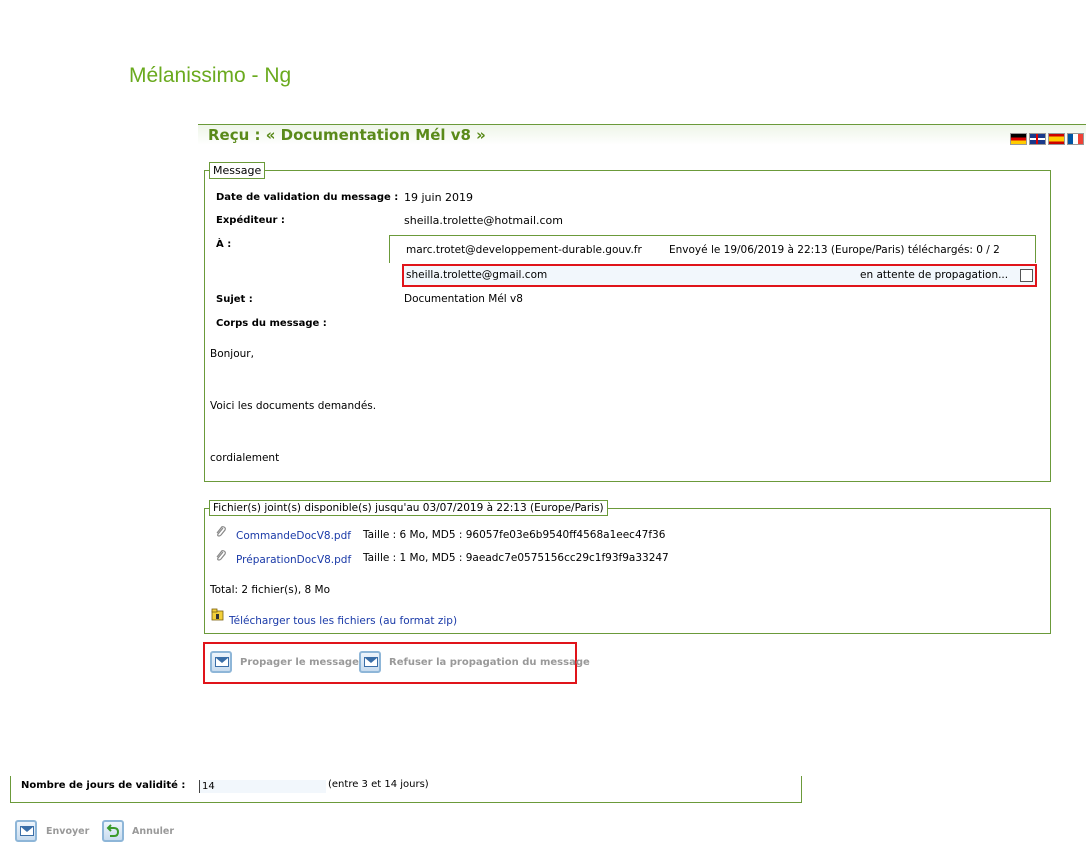 The height and width of the screenshot is (851, 1088). What do you see at coordinates (347, 135) in the screenshot?
I see `page-title: Reçu : « Documentation Mél v8 »` at bounding box center [347, 135].